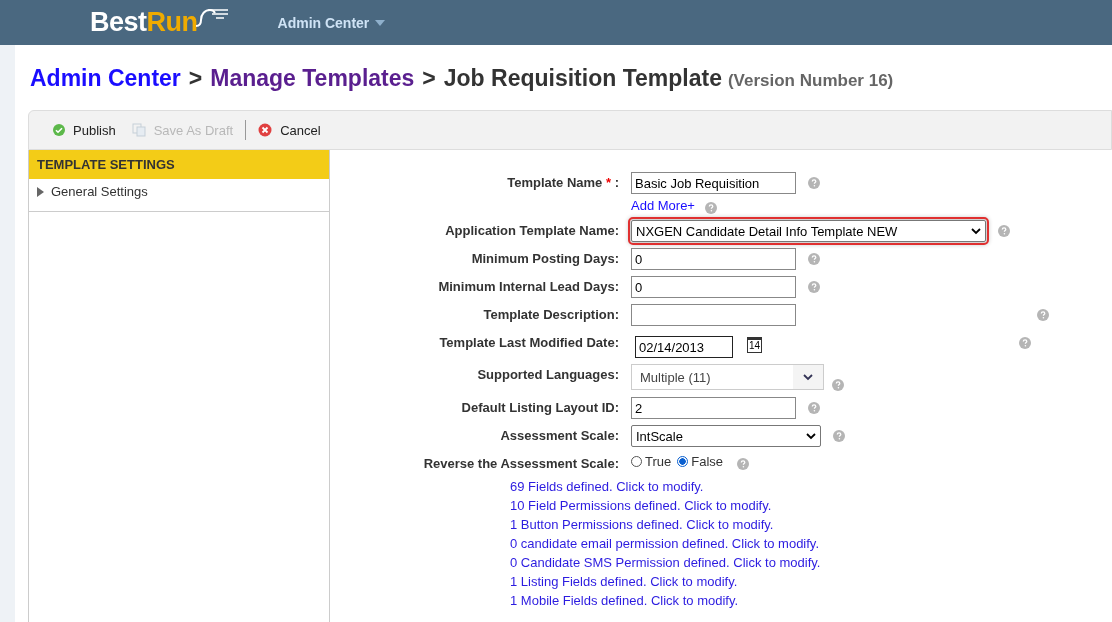 Image resolution: width=1112 pixels, height=622 pixels. What do you see at coordinates (520, 463) in the screenshot?
I see `field-label: Reverse the Assessment Scale:` at bounding box center [520, 463].